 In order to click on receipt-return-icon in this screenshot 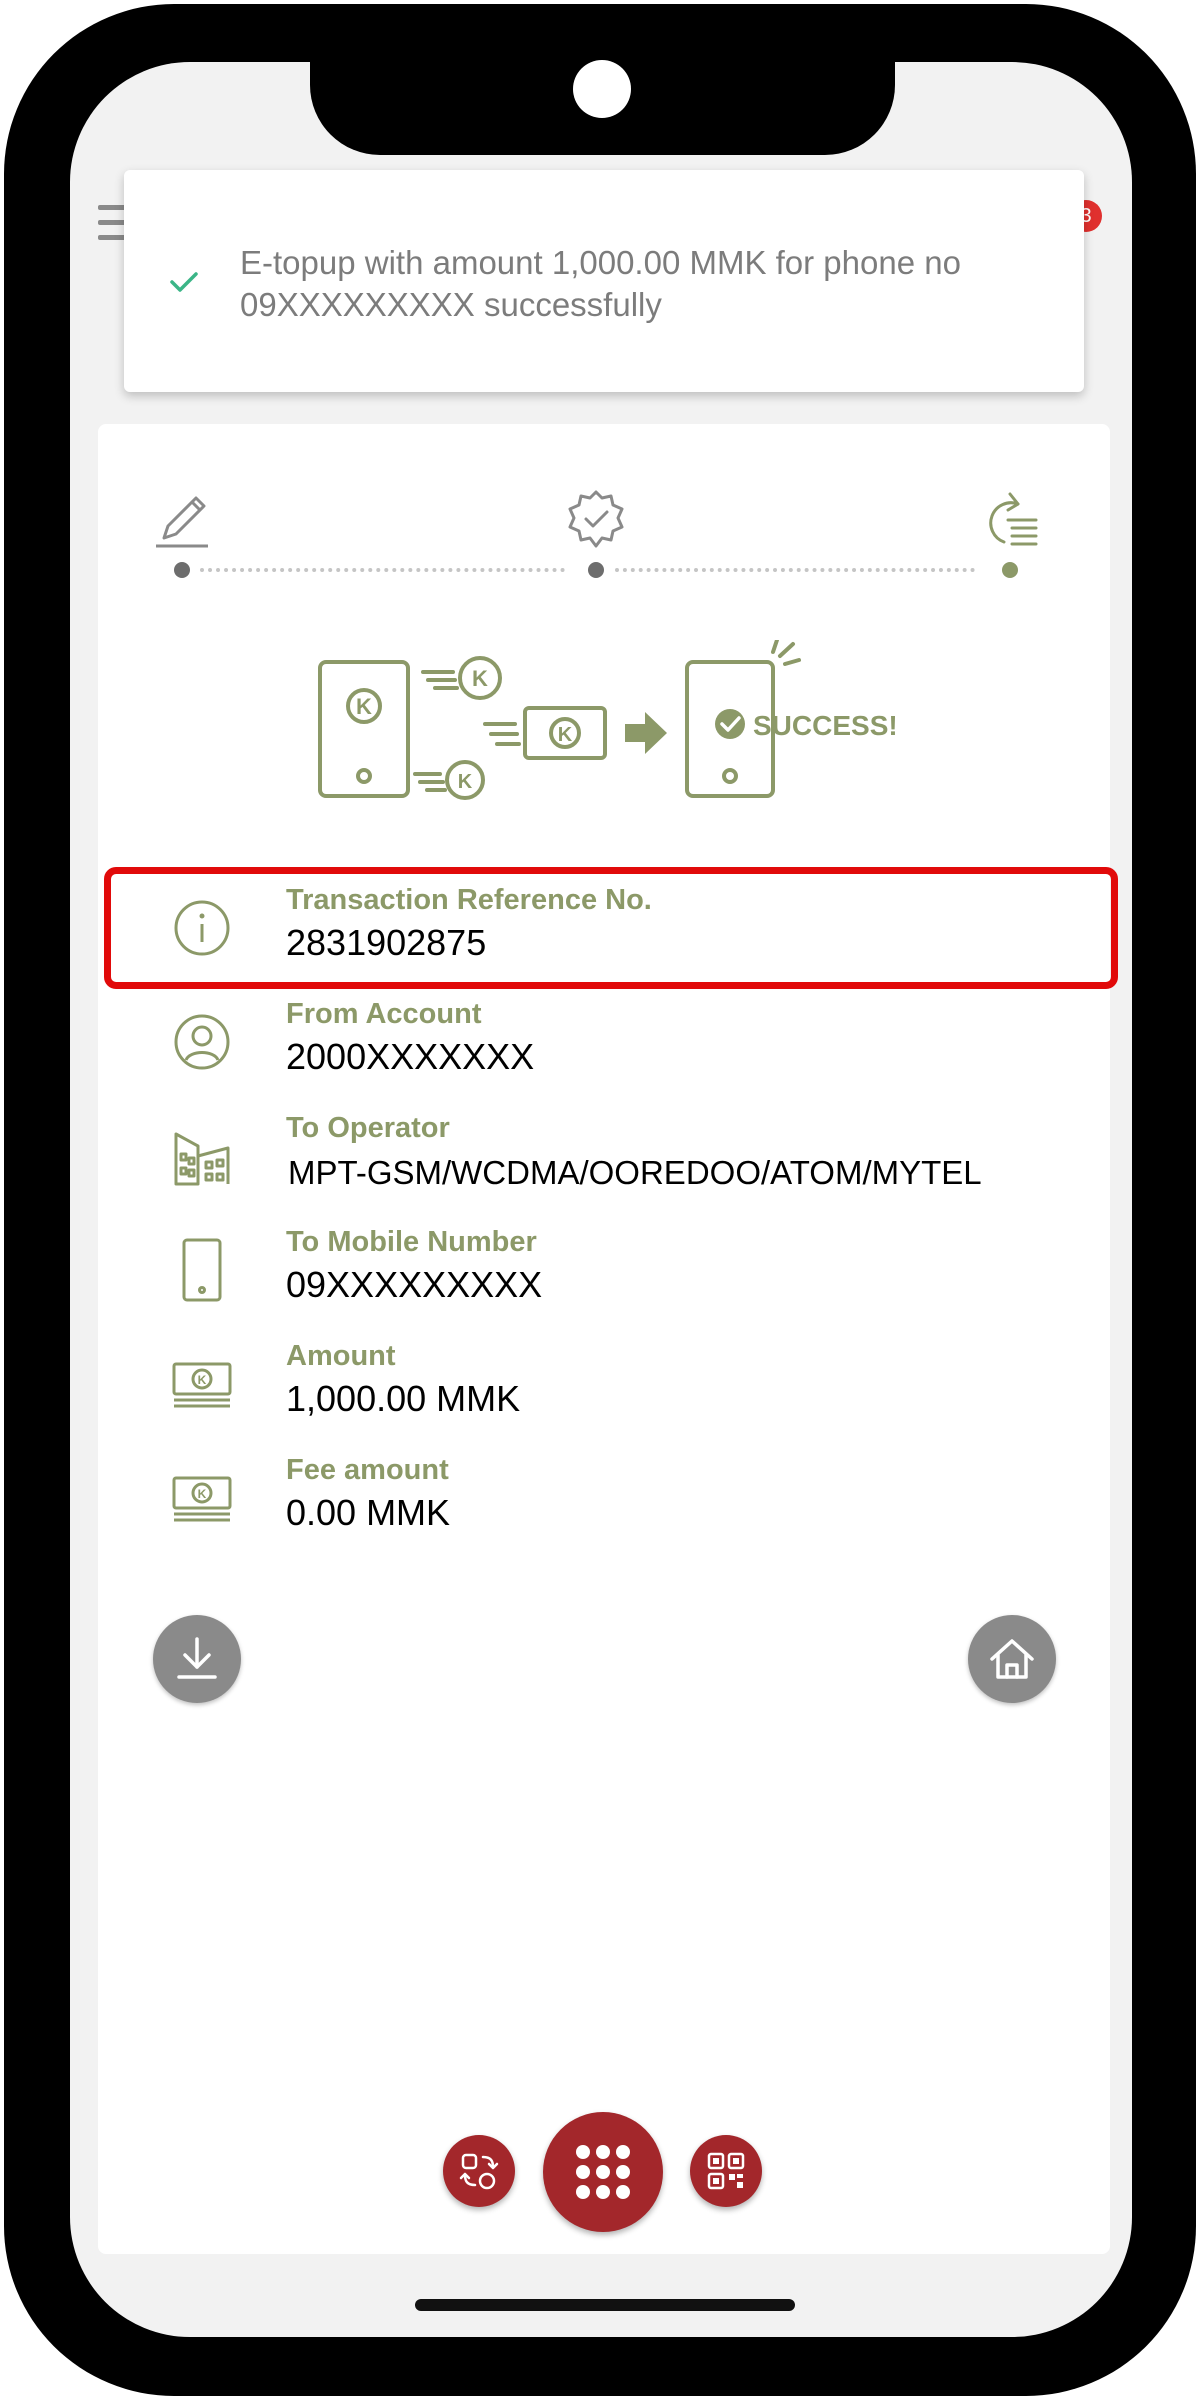, I will do `click(1013, 519)`.